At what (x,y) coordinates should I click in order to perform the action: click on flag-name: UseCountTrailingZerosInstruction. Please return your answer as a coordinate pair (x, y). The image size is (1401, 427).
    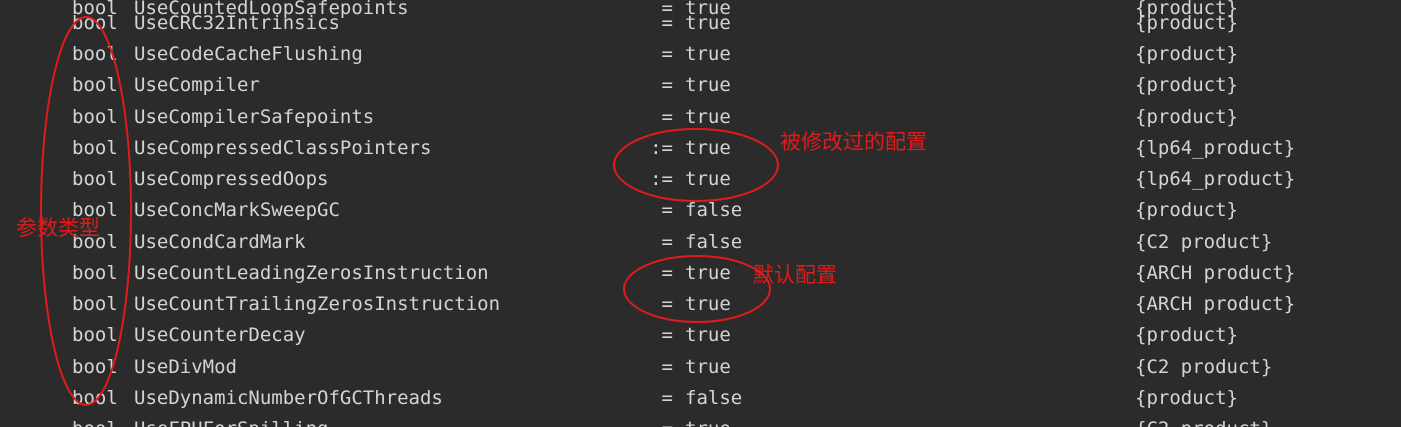
    Looking at the image, I should click on (317, 304).